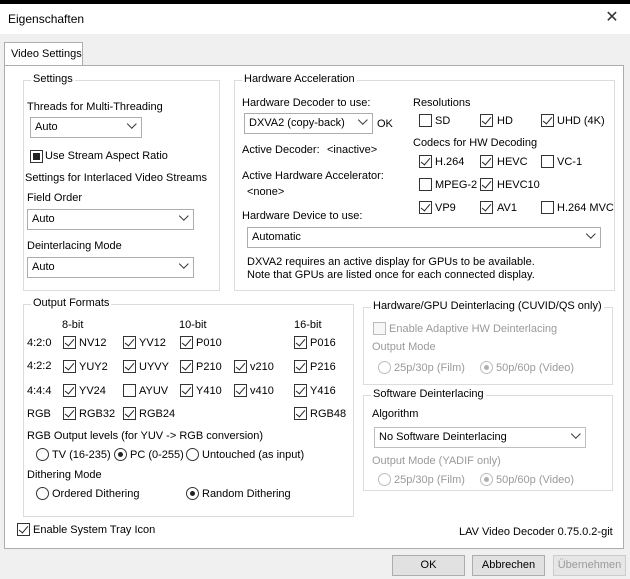 The width and height of the screenshot is (630, 579). What do you see at coordinates (42, 493) in the screenshot?
I see `dither-ordered-radio` at bounding box center [42, 493].